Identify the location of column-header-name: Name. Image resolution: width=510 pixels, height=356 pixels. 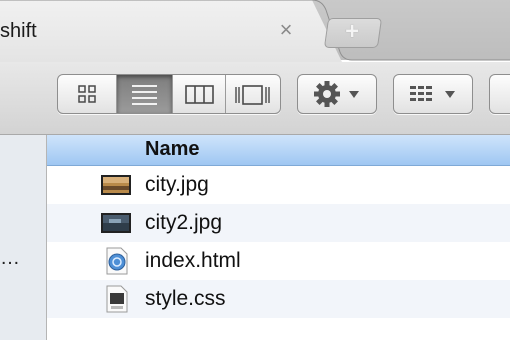
(172, 149).